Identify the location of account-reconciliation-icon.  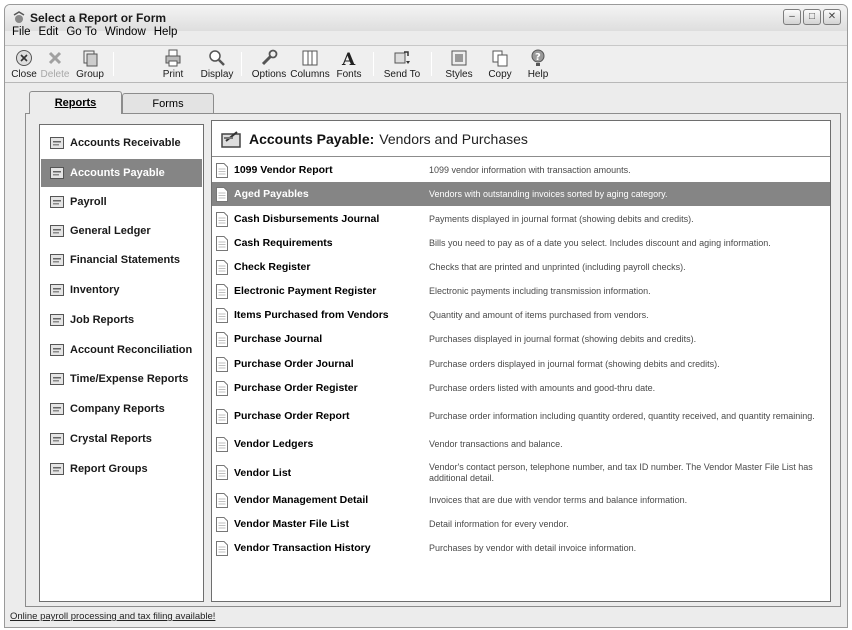
(57, 350).